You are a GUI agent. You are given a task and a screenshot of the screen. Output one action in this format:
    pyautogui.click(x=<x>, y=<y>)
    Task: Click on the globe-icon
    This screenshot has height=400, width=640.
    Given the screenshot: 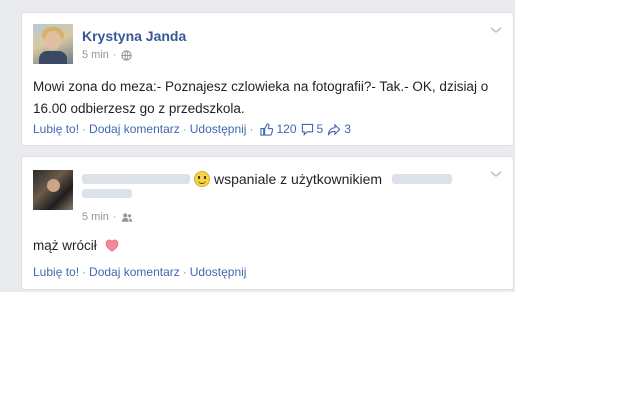 What is the action you would take?
    pyautogui.click(x=126, y=55)
    